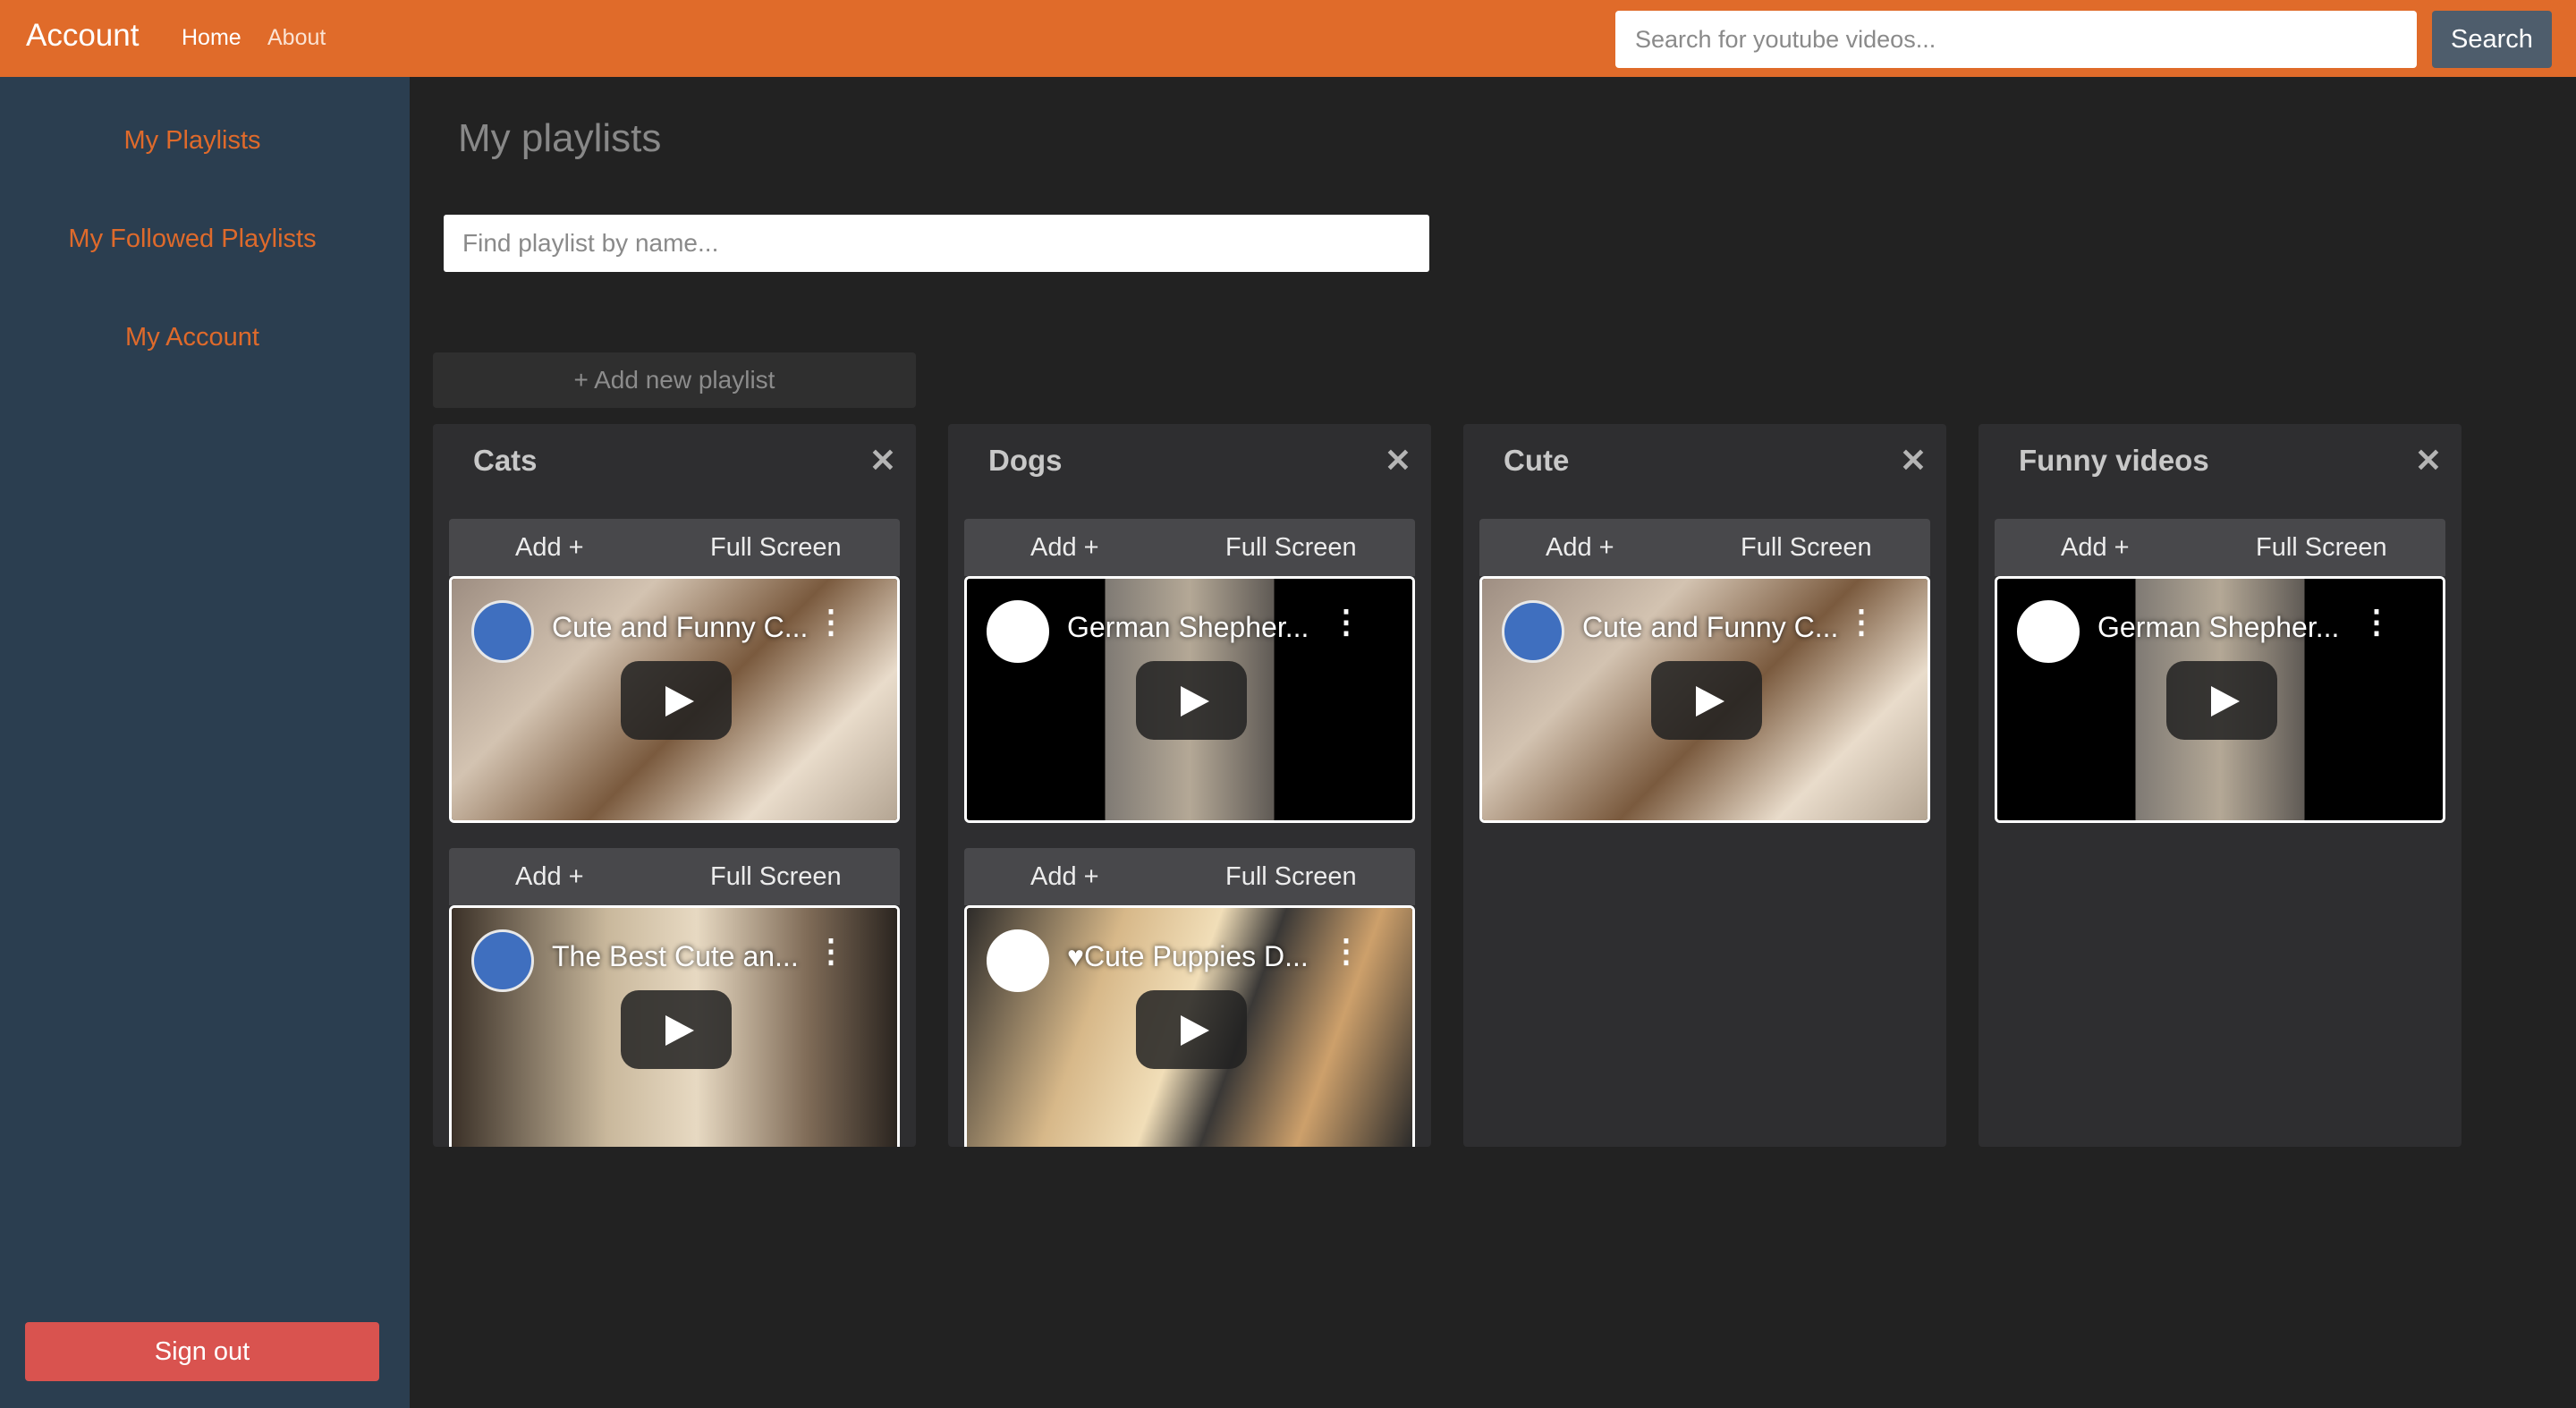 The width and height of the screenshot is (2576, 1408). Describe the element at coordinates (560, 138) in the screenshot. I see `page-title: My playlists` at that location.